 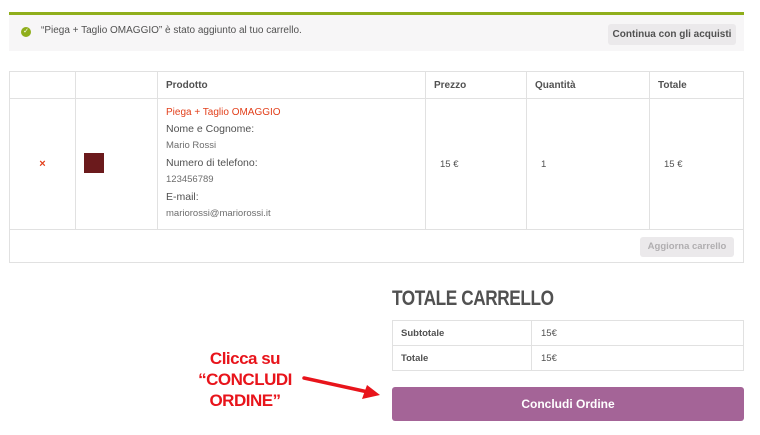 What do you see at coordinates (190, 179) in the screenshot?
I see `field-value-phone: 123456789` at bounding box center [190, 179].